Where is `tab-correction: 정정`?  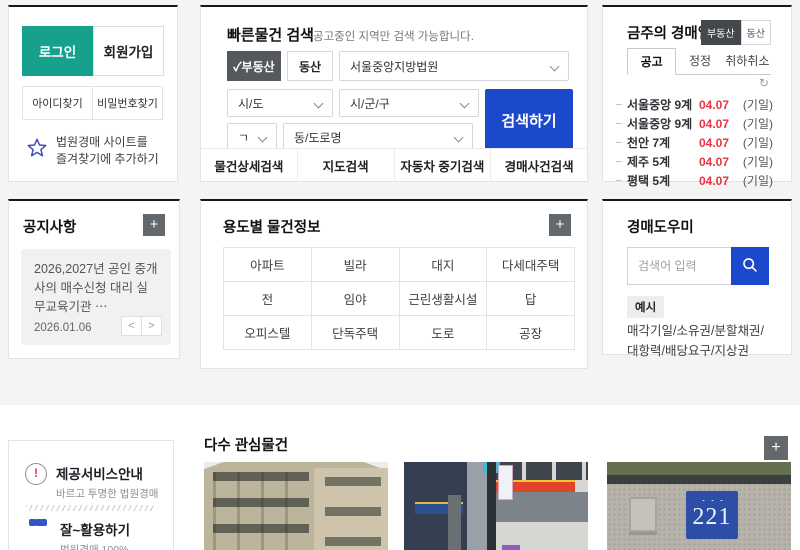 tab-correction: 정정 is located at coordinates (699, 61).